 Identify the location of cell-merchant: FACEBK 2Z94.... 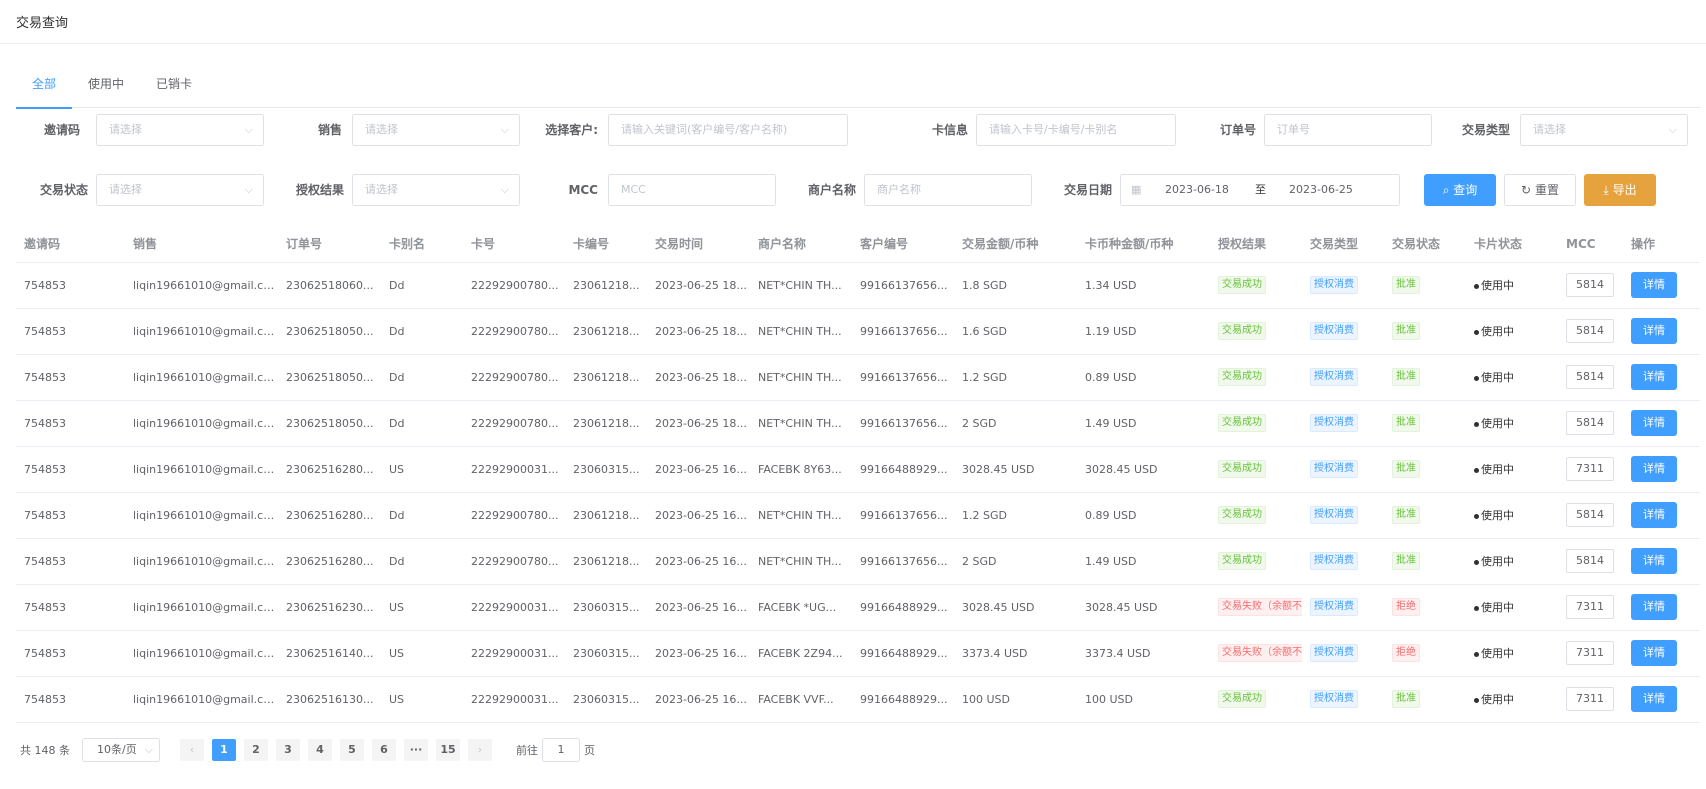
(801, 653).